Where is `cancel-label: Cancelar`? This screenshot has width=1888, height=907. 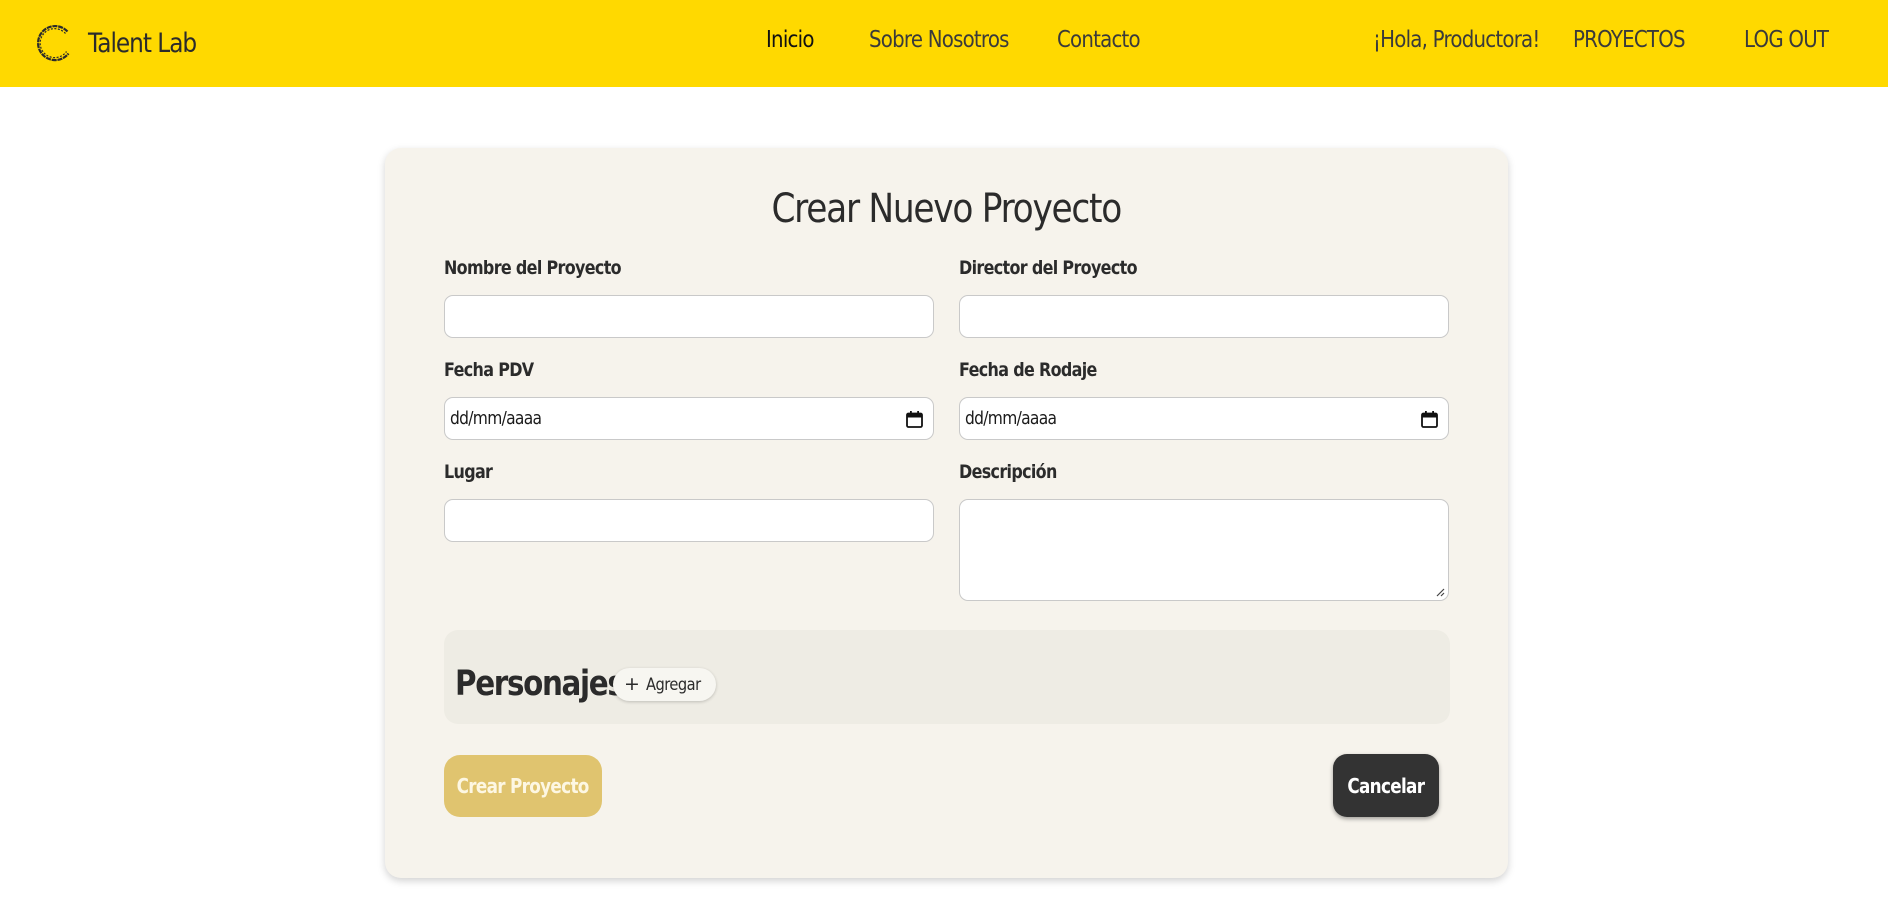 cancel-label: Cancelar is located at coordinates (1386, 785).